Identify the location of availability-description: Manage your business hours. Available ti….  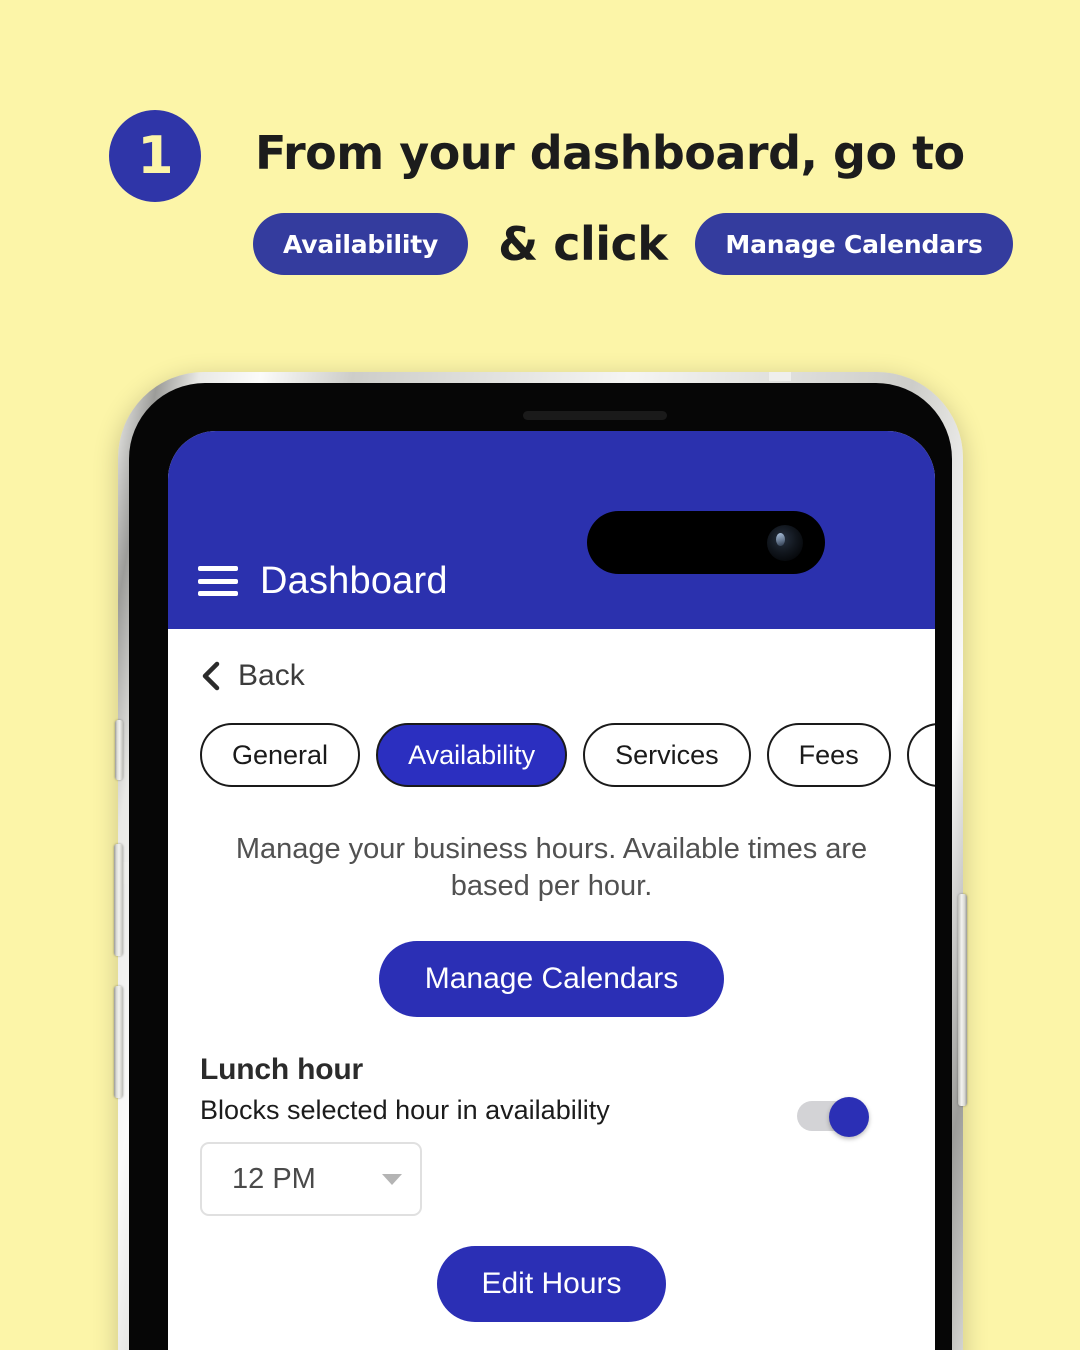
(551, 868).